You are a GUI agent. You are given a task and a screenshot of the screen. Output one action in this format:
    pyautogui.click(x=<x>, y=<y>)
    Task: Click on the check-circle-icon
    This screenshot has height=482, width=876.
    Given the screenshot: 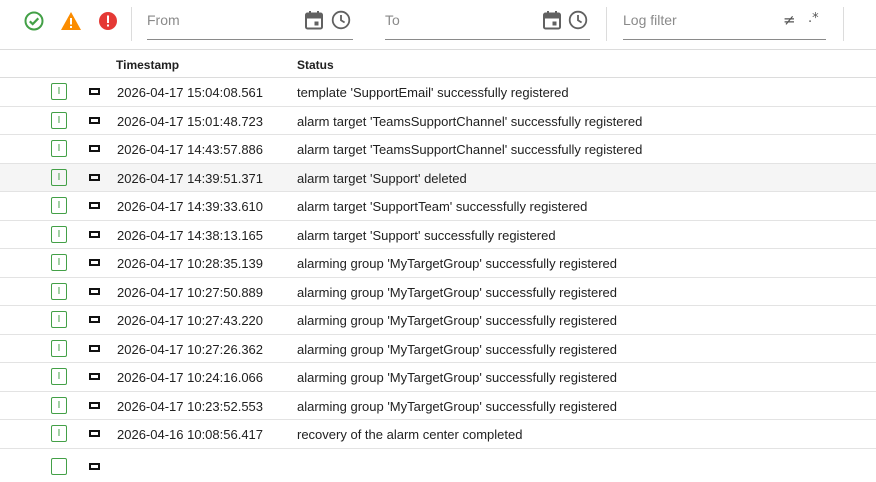 What is the action you would take?
    pyautogui.click(x=34, y=21)
    